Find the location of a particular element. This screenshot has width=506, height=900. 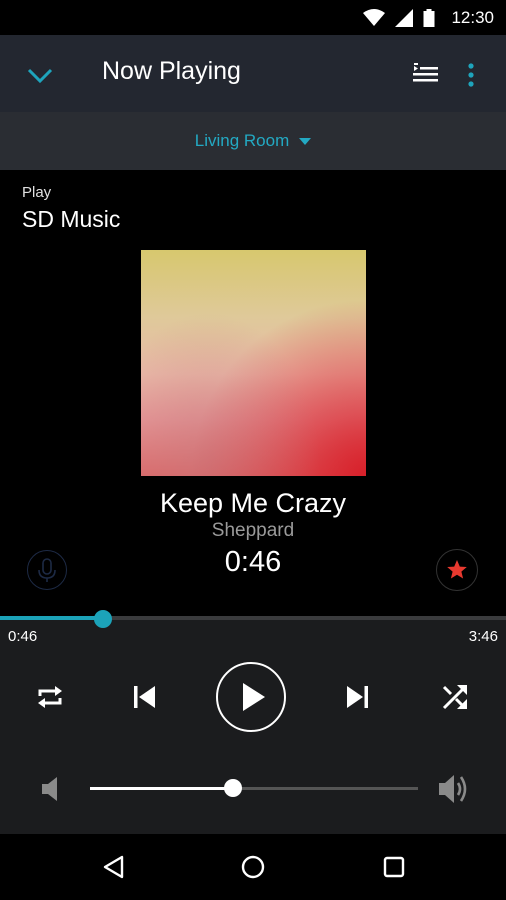

skip-next-icon is located at coordinates (357, 697).